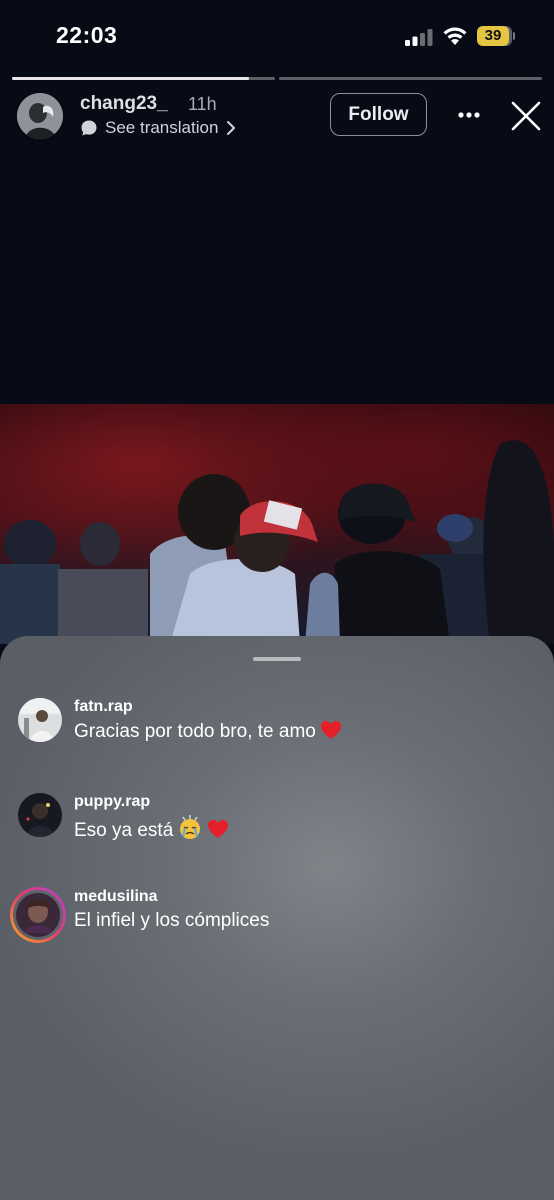  Describe the element at coordinates (455, 36) in the screenshot. I see `wifi-icon` at that location.